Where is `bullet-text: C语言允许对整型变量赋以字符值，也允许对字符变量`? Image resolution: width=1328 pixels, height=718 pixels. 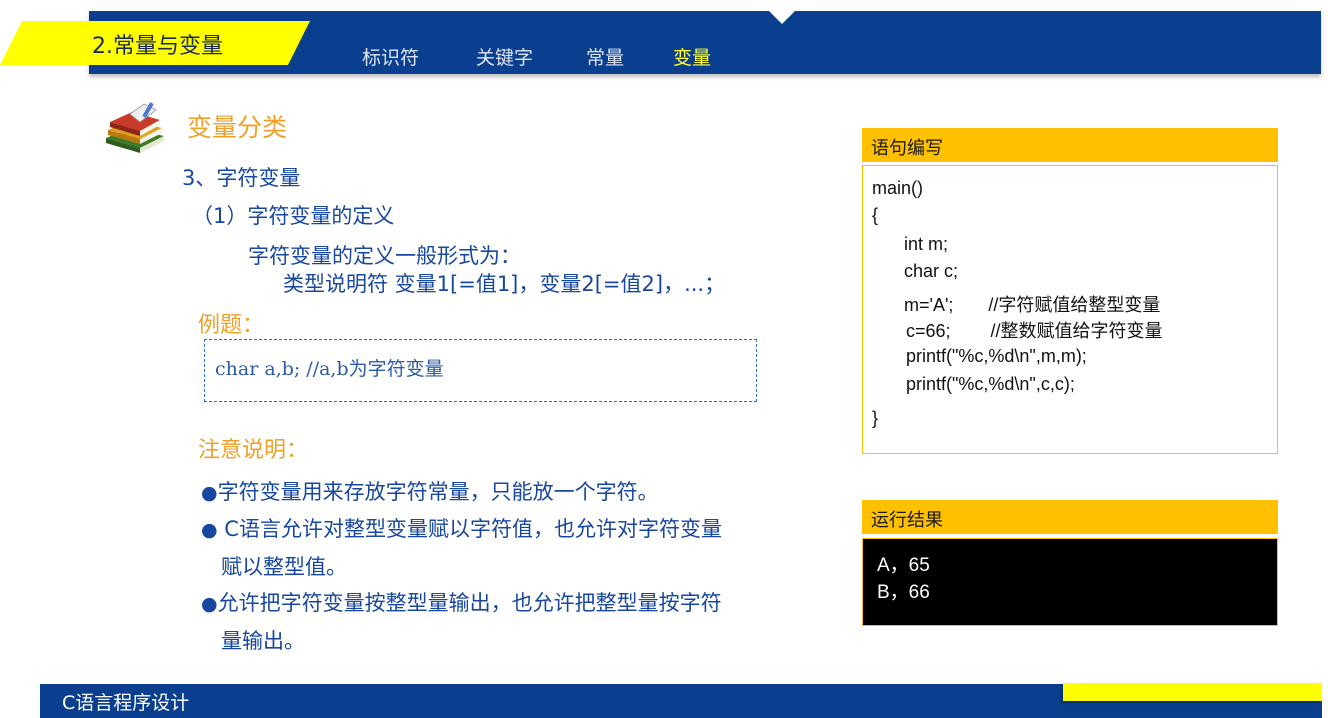 bullet-text: C语言允许对整型变量赋以字符值，也允许对字符变量 is located at coordinates (473, 529).